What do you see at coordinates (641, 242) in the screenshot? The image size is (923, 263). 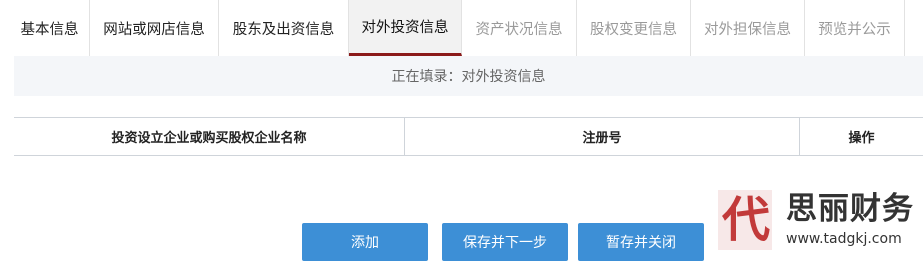 I see `save-close-button: 暂存并关闭` at bounding box center [641, 242].